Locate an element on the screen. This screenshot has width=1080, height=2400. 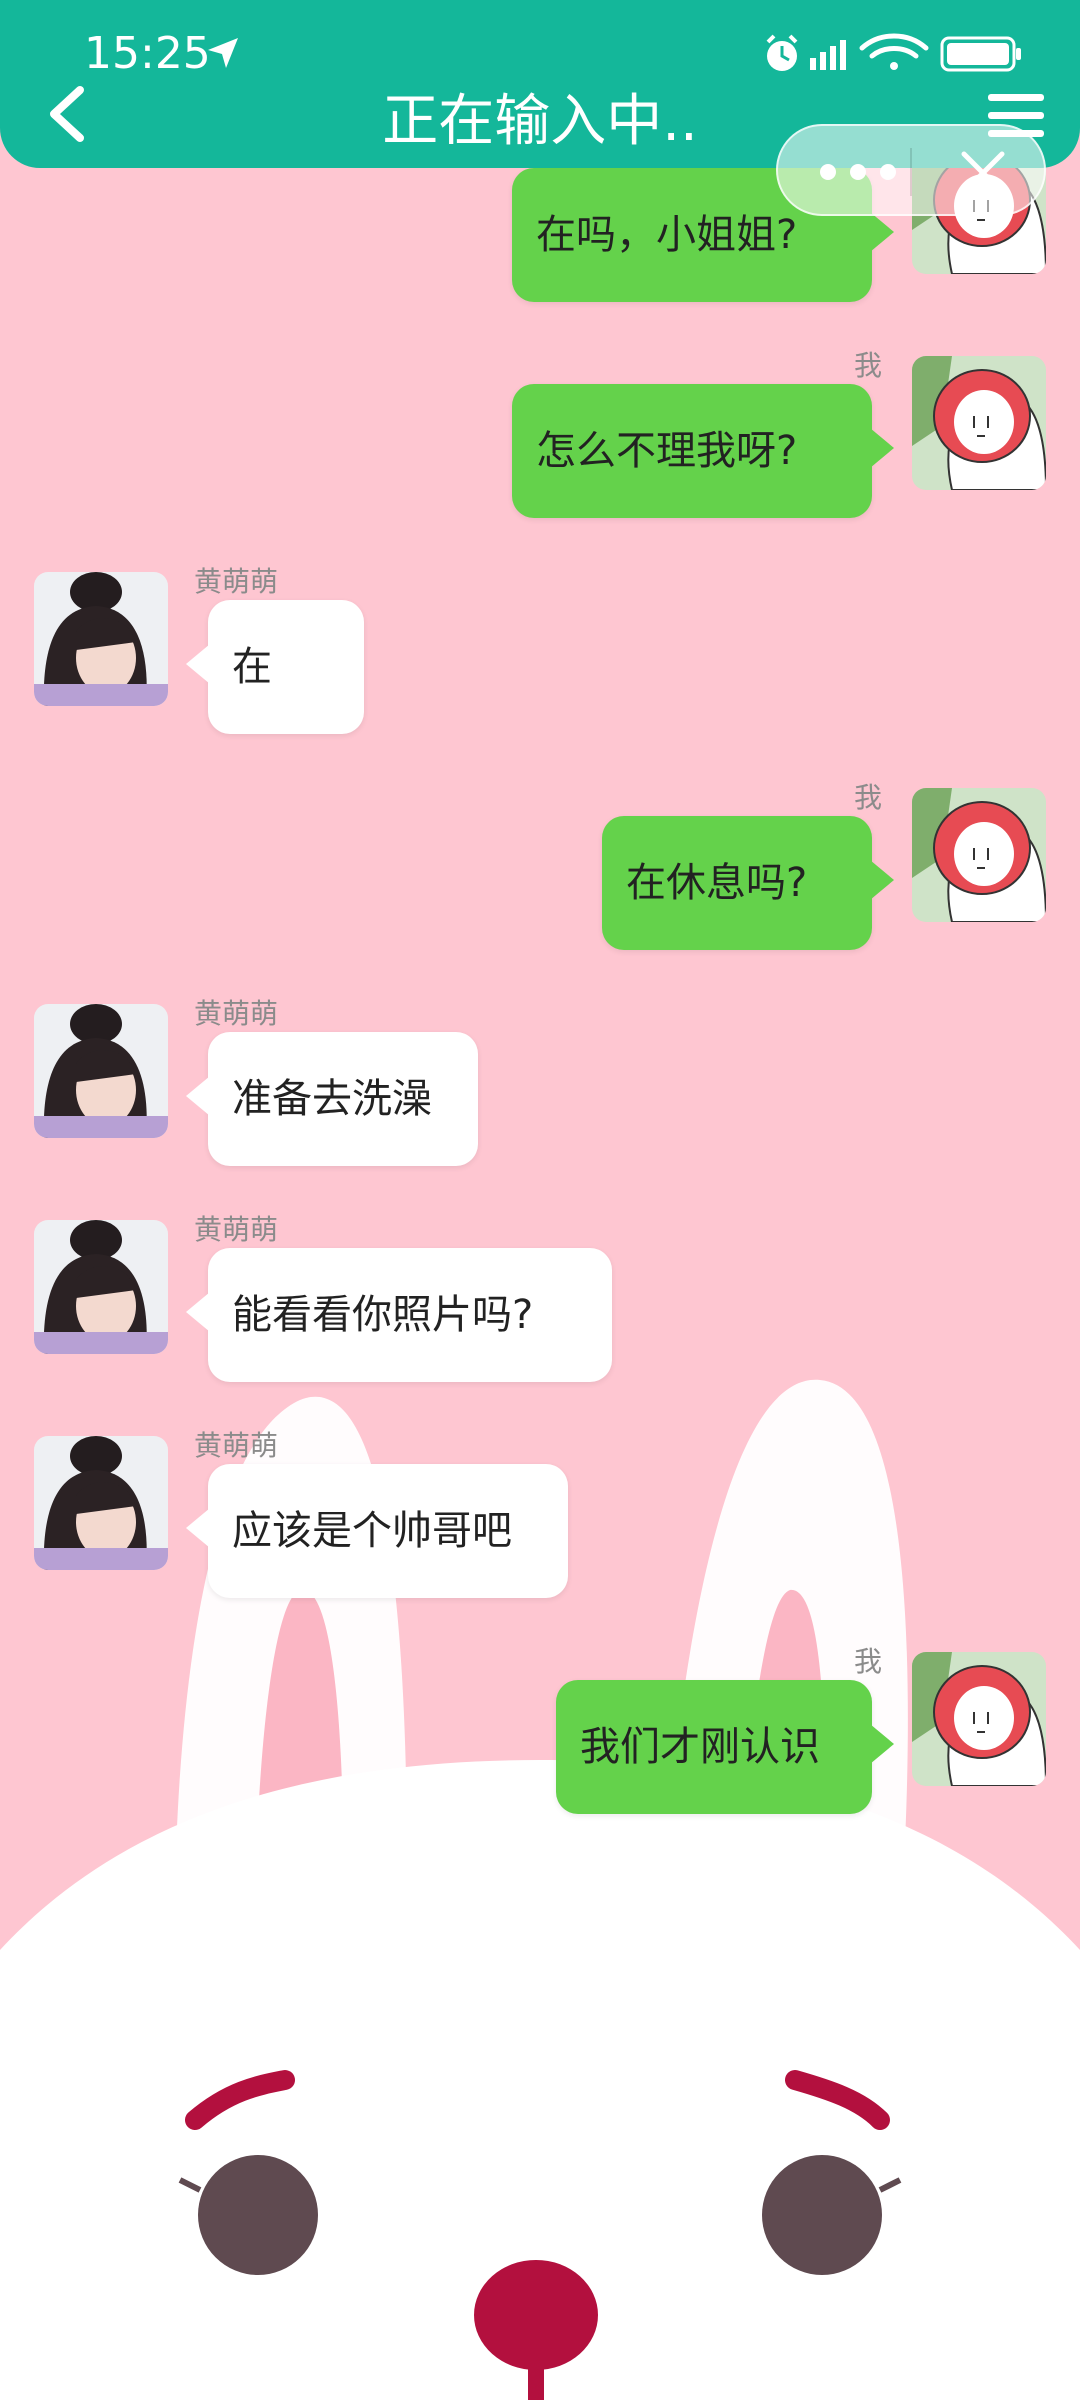
status-icons is located at coordinates (893, 52).